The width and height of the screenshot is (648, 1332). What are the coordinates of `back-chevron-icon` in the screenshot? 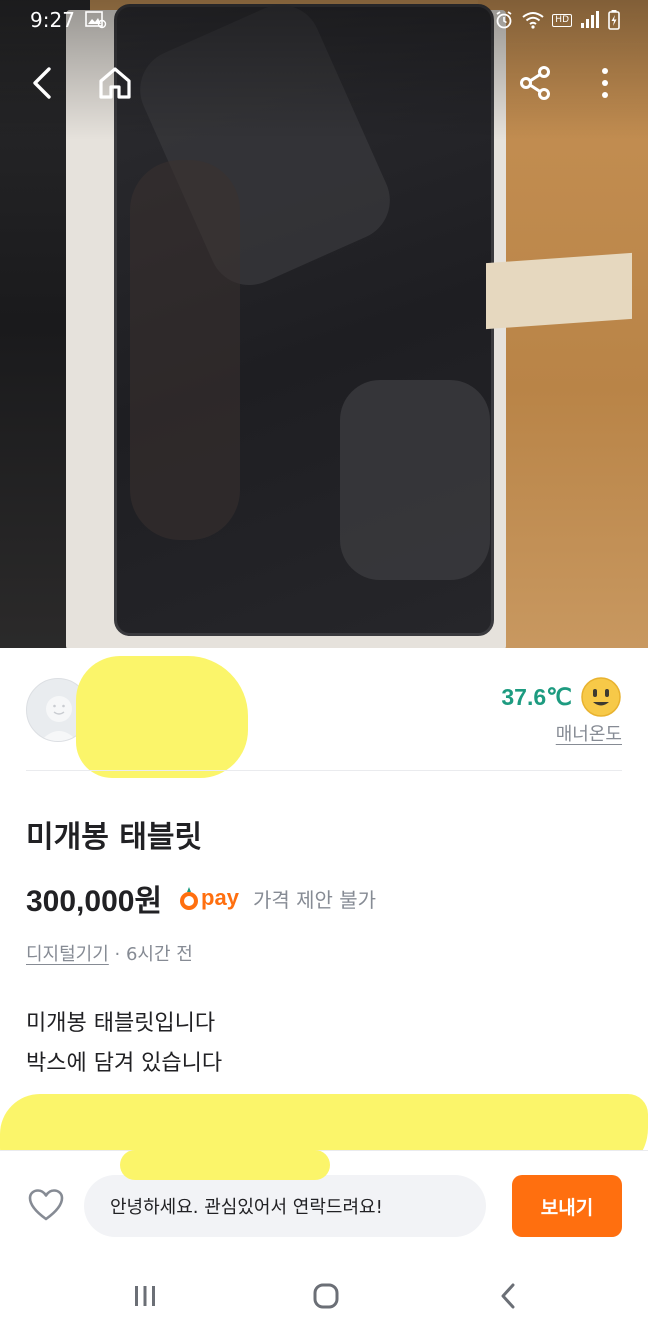 It's located at (508, 1296).